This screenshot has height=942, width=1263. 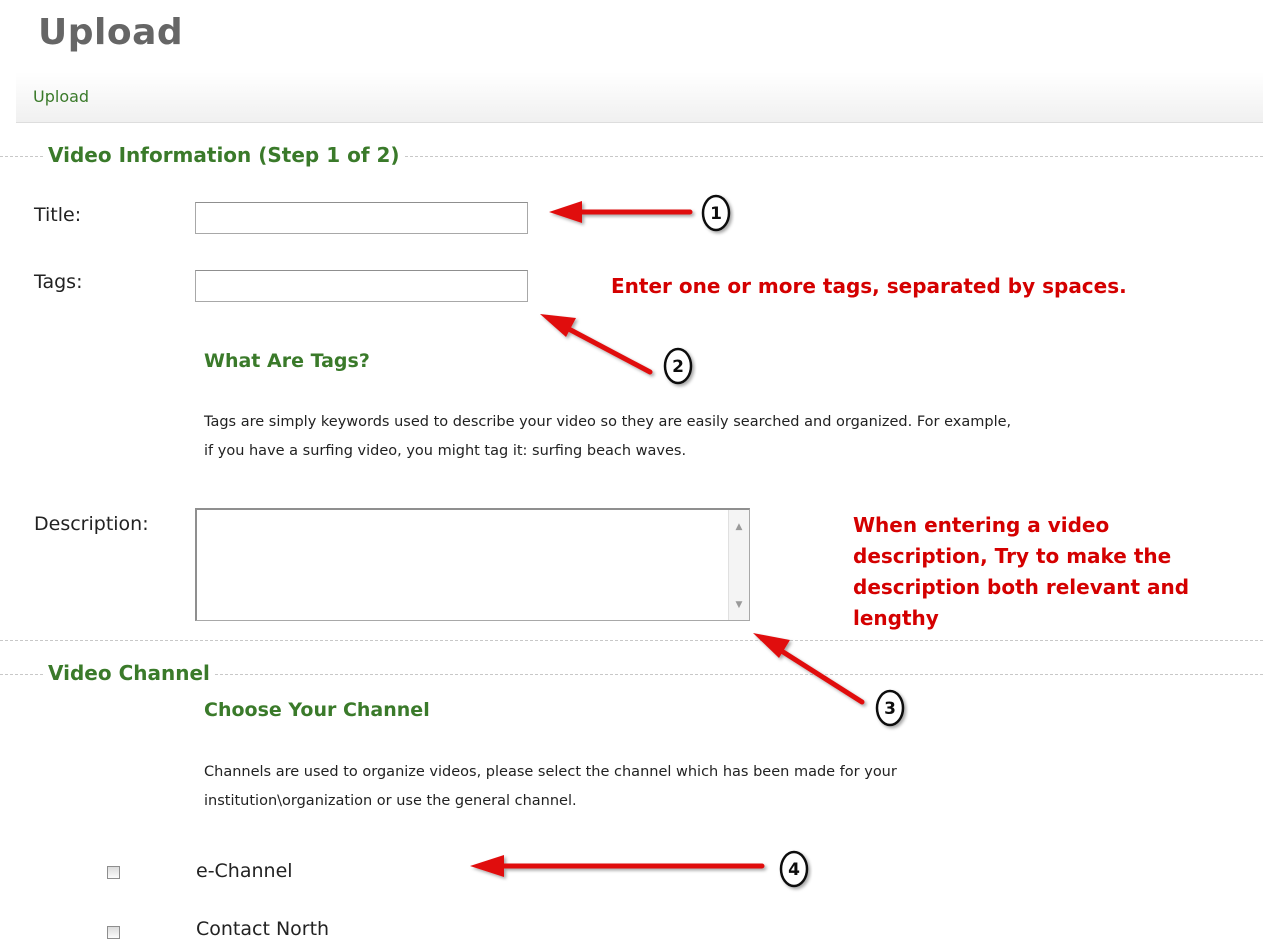 What do you see at coordinates (244, 871) in the screenshot?
I see `channel-label-e-channel: e-Channel` at bounding box center [244, 871].